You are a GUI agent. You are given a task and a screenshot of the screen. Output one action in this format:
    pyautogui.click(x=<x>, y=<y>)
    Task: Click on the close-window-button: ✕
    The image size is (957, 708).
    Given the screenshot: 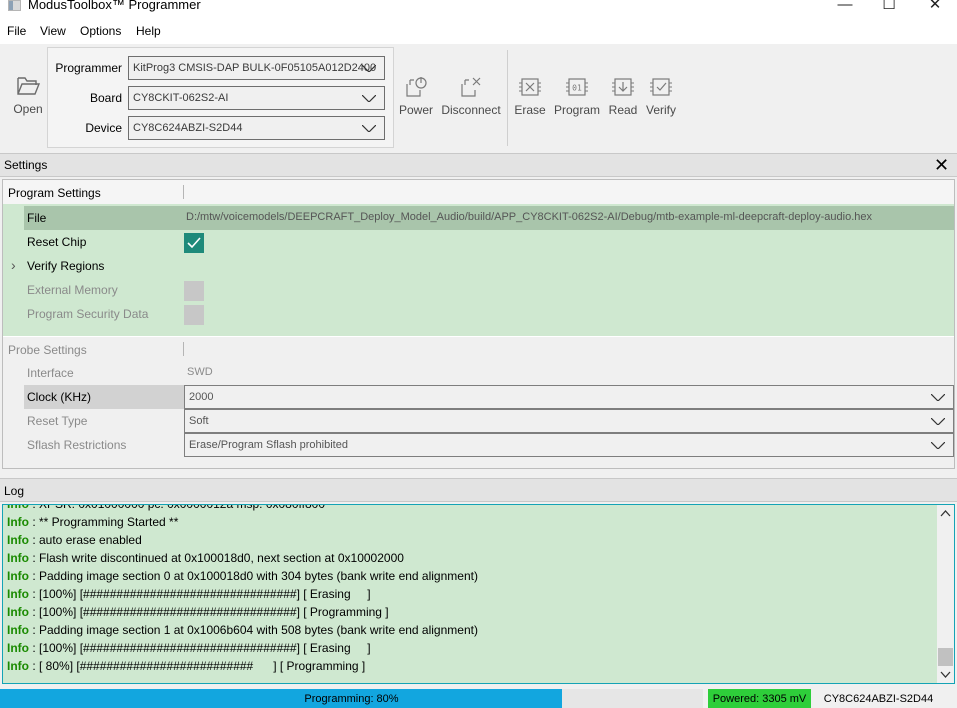 What is the action you would take?
    pyautogui.click(x=934, y=8)
    